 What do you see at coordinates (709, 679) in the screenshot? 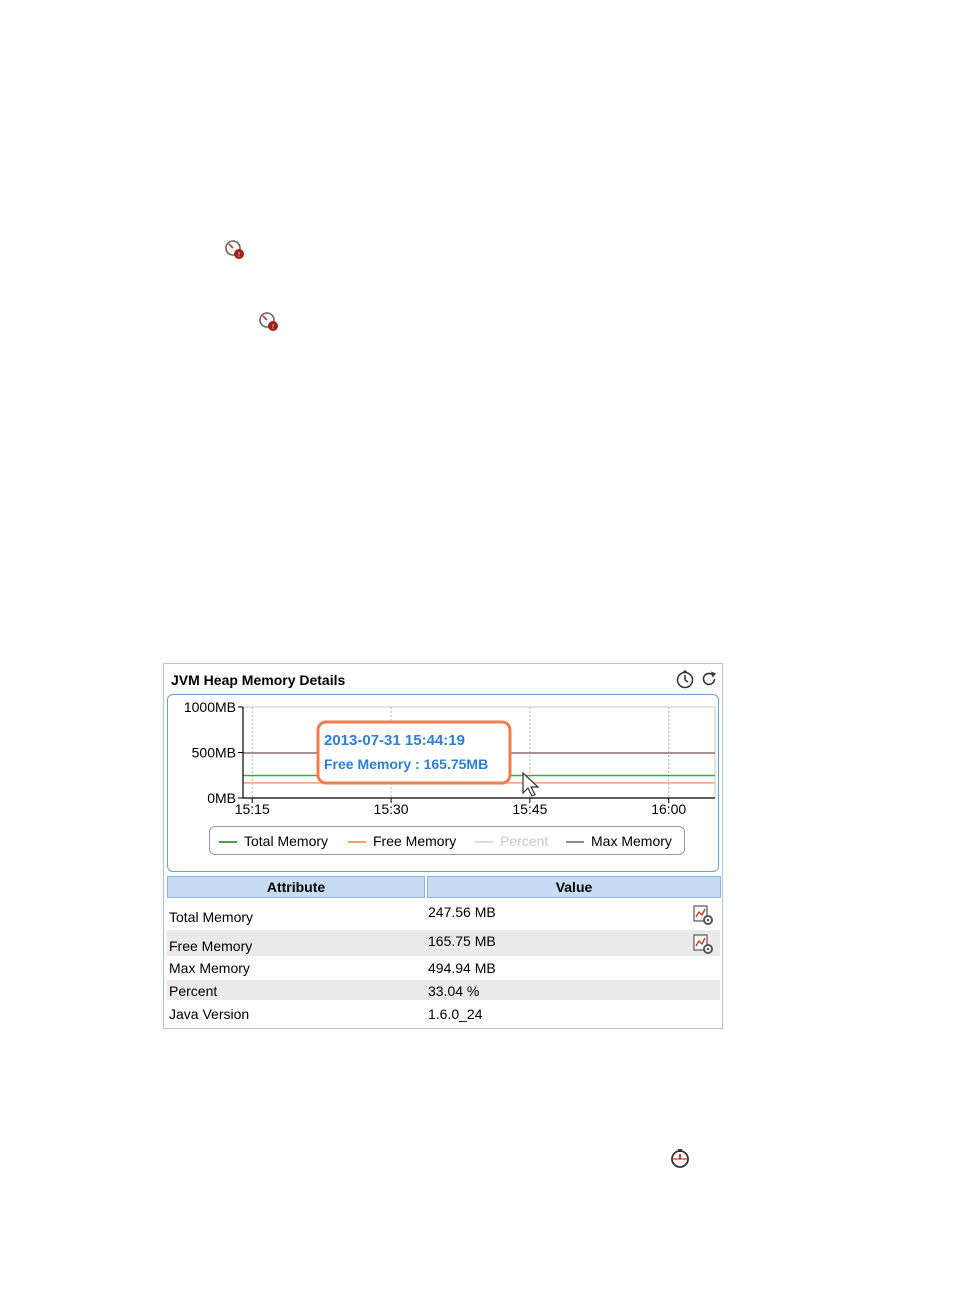
I see `refresh-icon` at bounding box center [709, 679].